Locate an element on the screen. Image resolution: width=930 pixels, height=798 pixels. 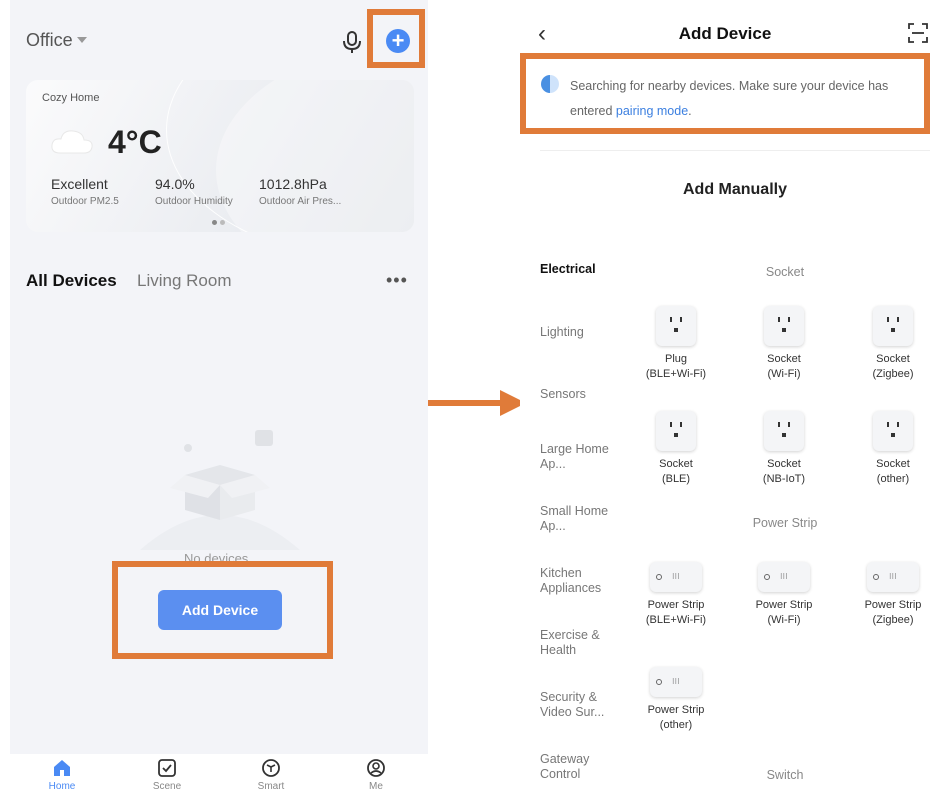
section-power-strip: Power Strip is located at coordinates (785, 523).